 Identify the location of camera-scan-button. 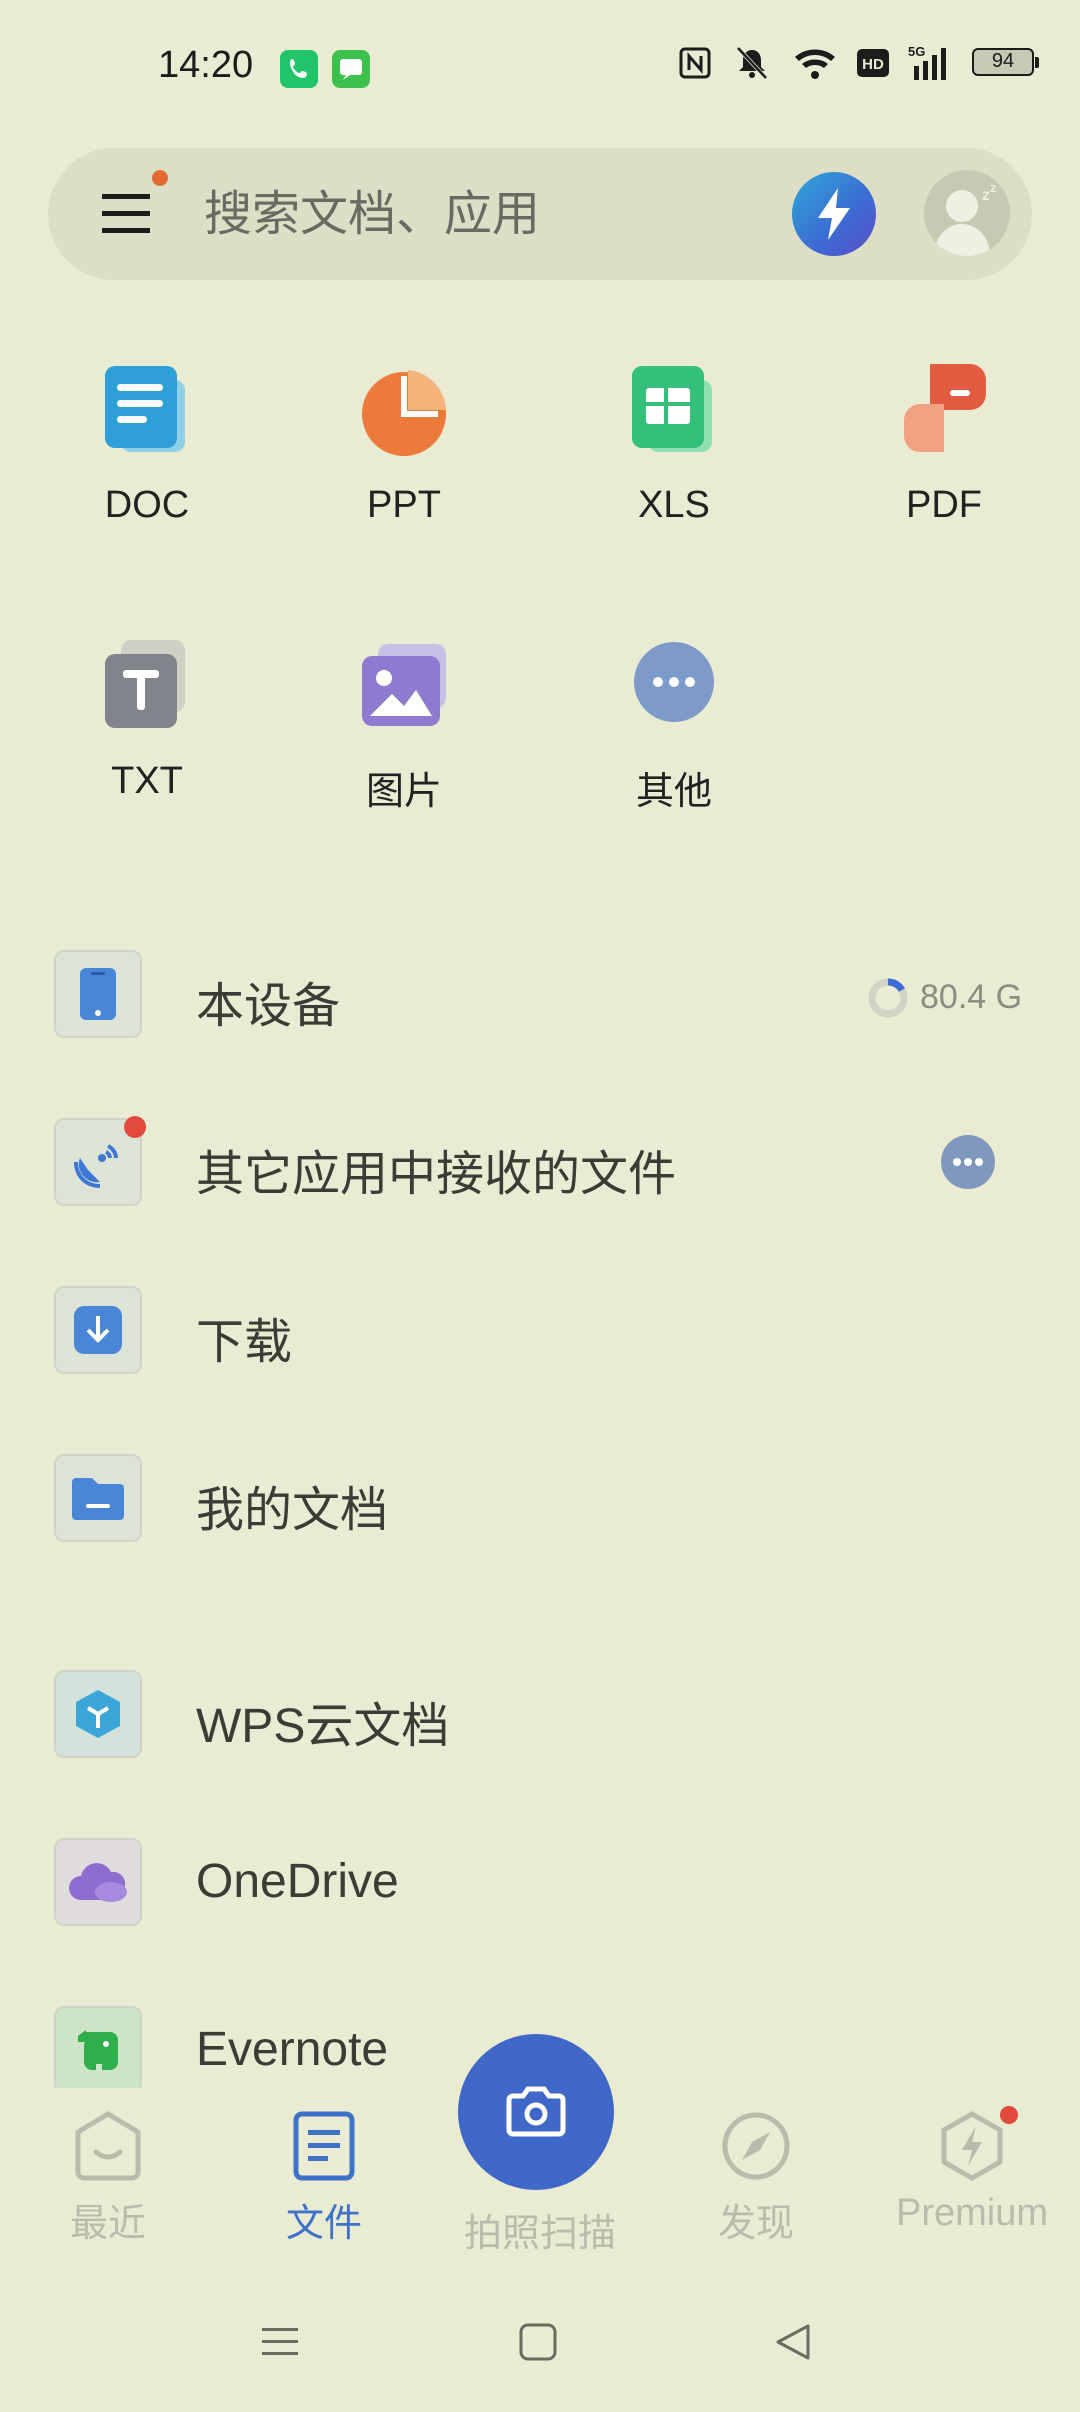
(536, 2112).